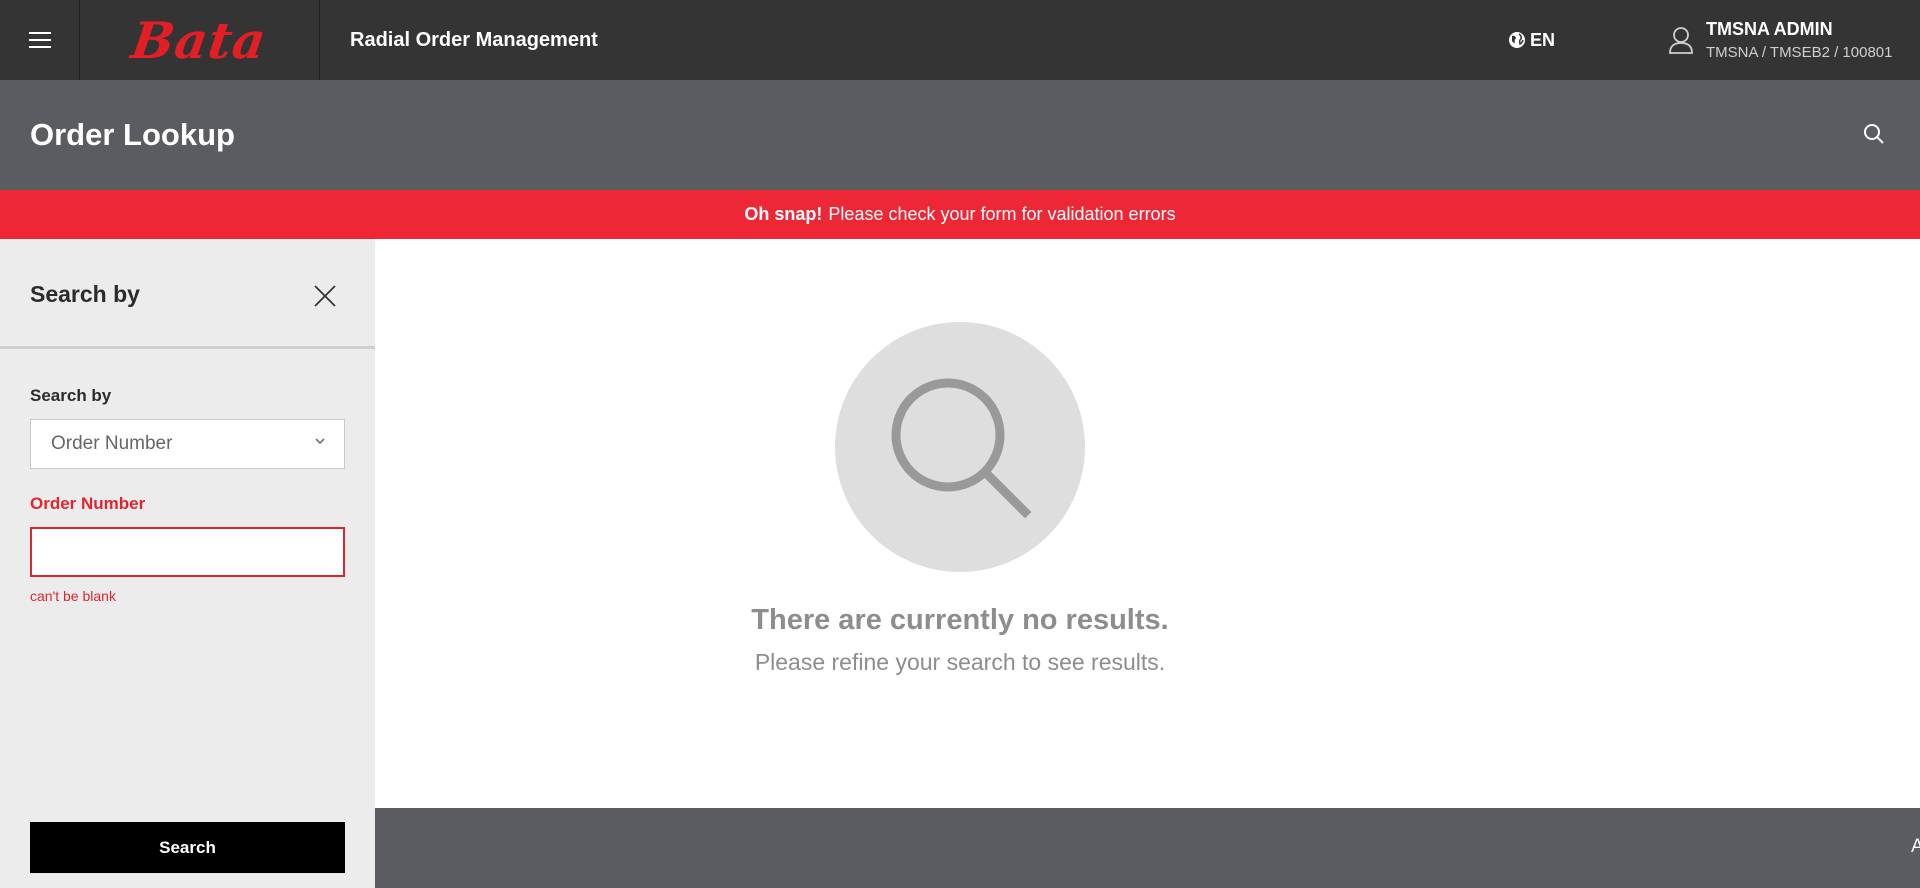 The width and height of the screenshot is (1920, 888). What do you see at coordinates (187, 552) in the screenshot?
I see `order-number-input` at bounding box center [187, 552].